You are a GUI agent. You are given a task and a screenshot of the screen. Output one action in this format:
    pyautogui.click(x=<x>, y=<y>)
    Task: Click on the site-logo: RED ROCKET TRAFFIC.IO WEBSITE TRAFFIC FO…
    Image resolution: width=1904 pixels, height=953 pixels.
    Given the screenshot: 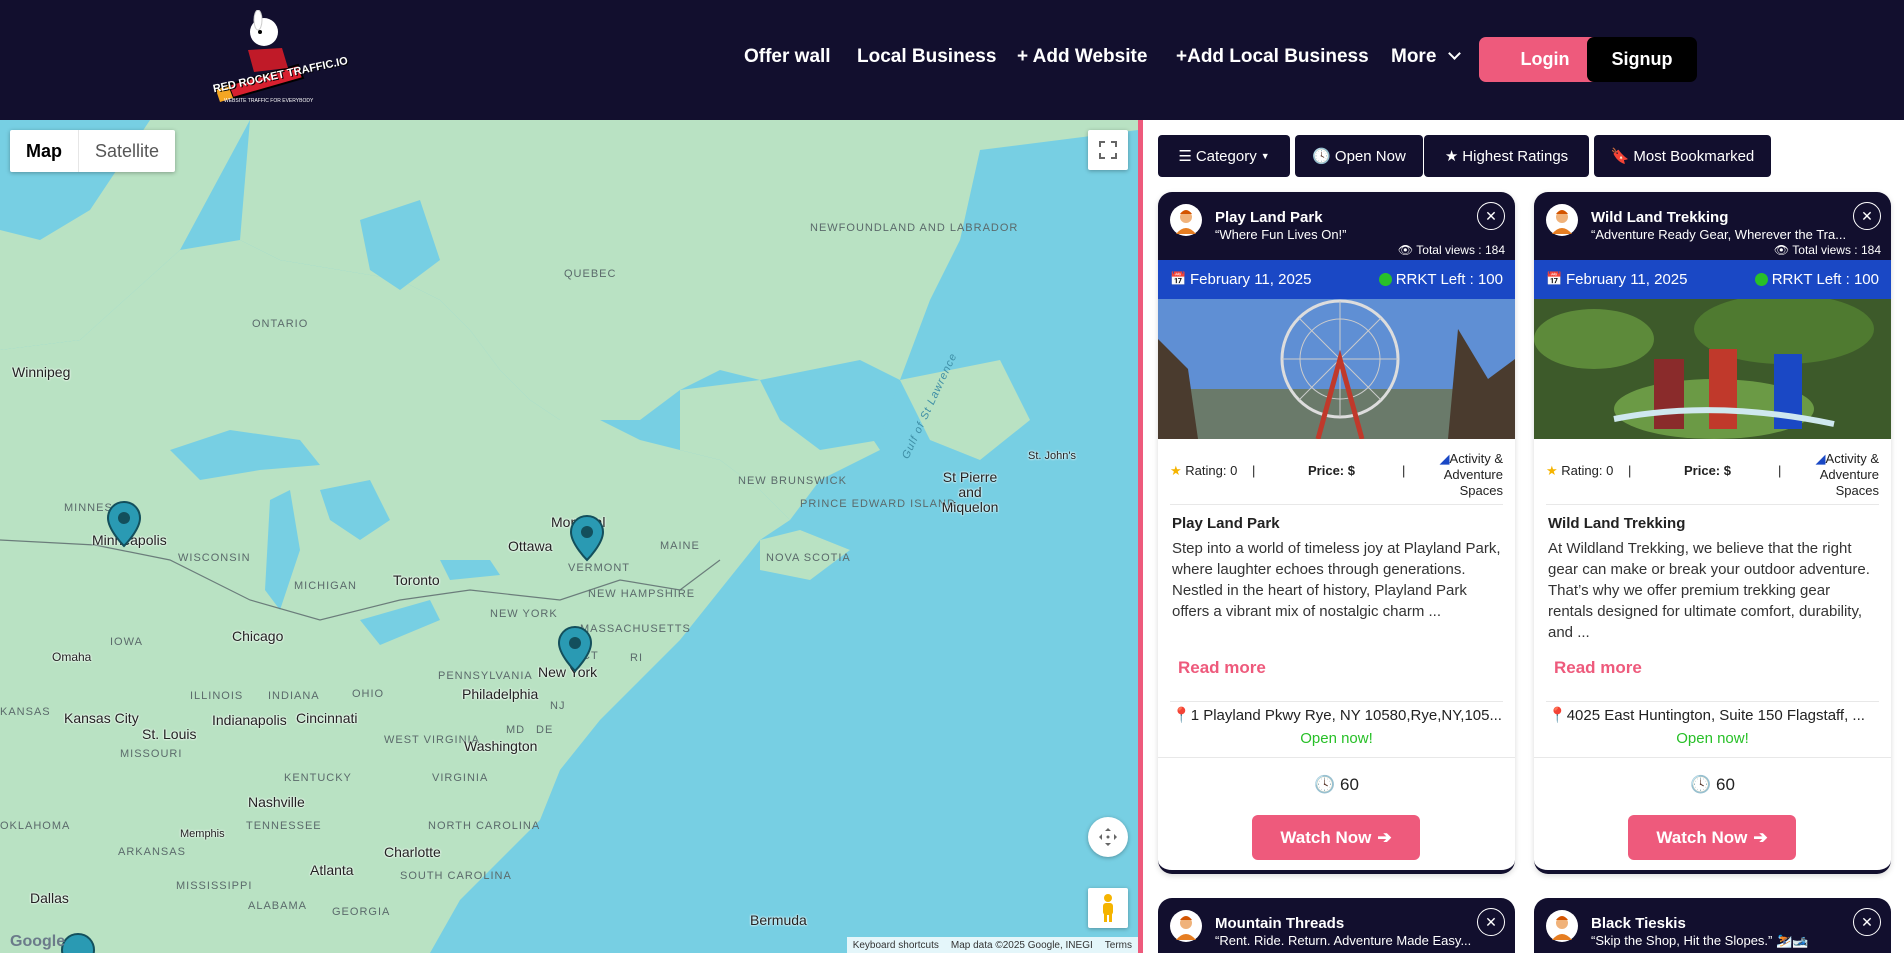 What is the action you would take?
    pyautogui.click(x=278, y=59)
    